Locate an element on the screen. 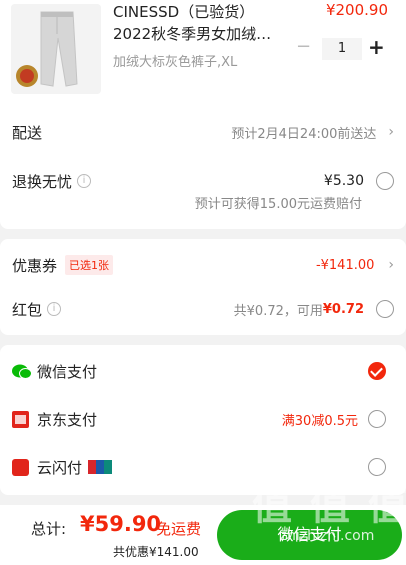 This screenshot has height=565, width=406. delivery-row: 配送 预计2月4日24:00前送达 › is located at coordinates (203, 132).